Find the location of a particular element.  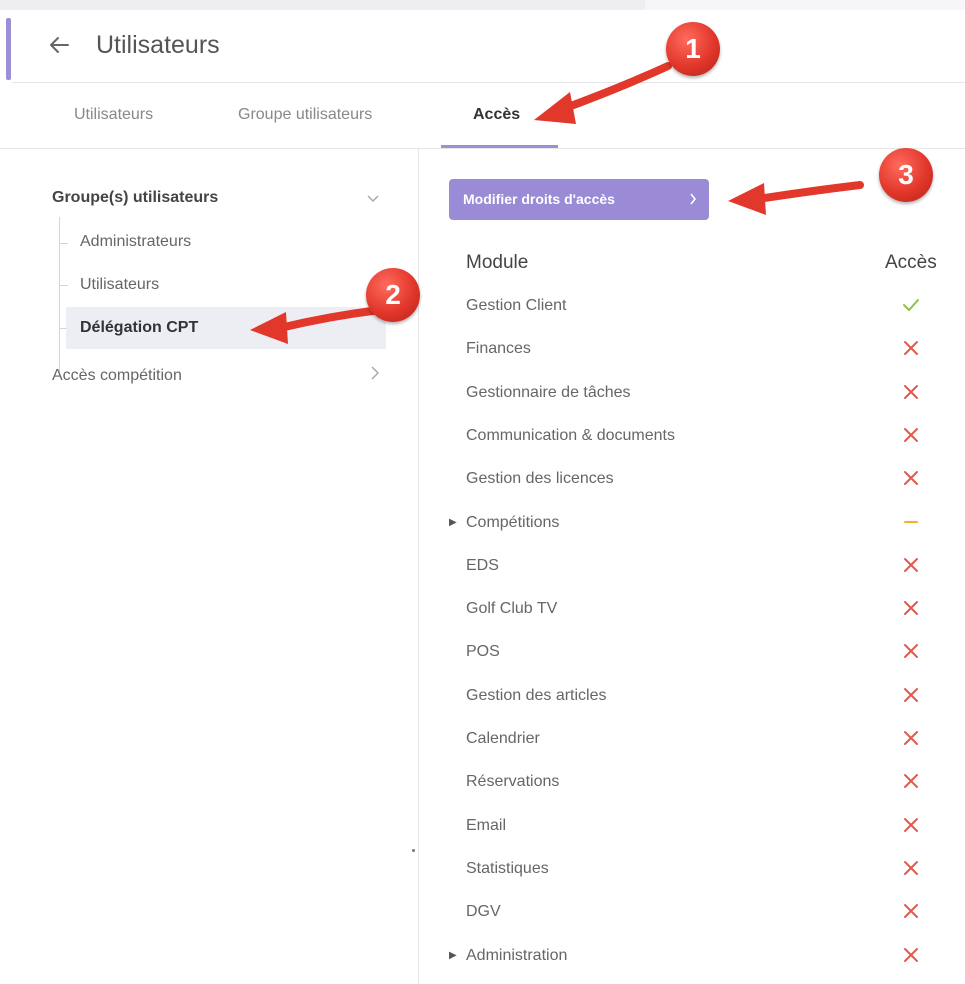

module-name: EDS is located at coordinates (482, 565).